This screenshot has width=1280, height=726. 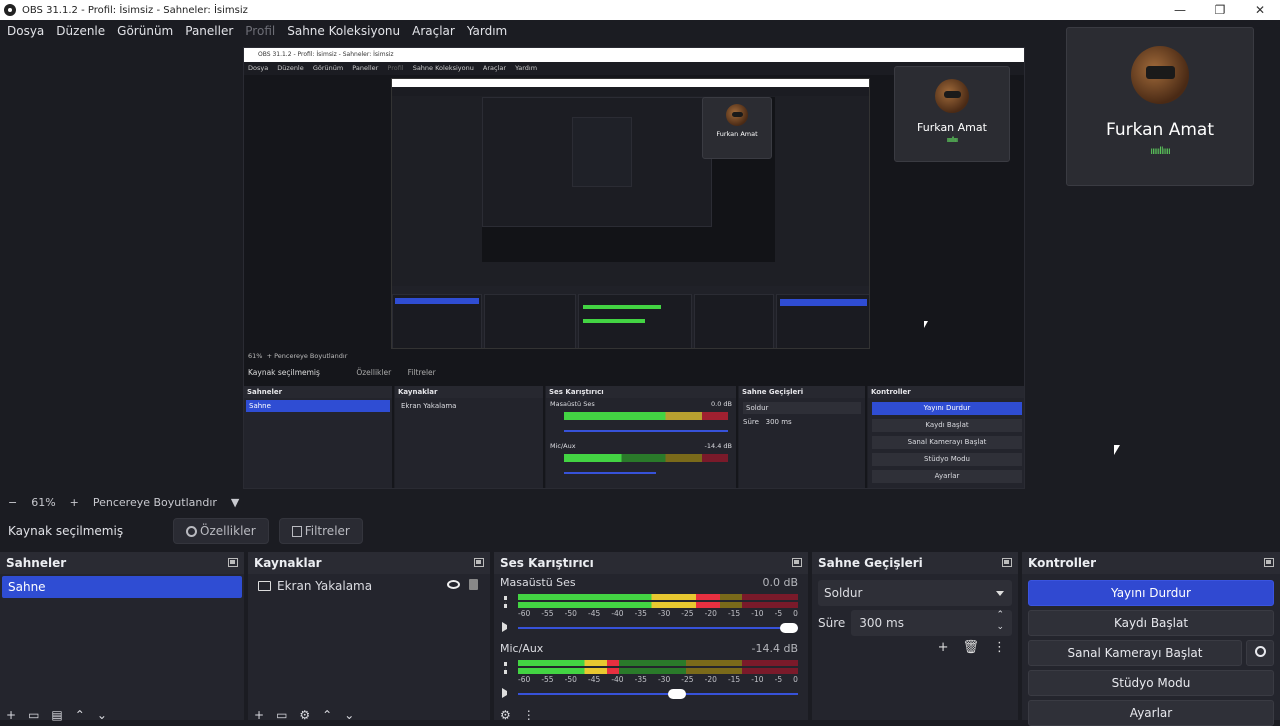 What do you see at coordinates (235, 502) in the screenshot?
I see `chevron-down-icon: ▼` at bounding box center [235, 502].